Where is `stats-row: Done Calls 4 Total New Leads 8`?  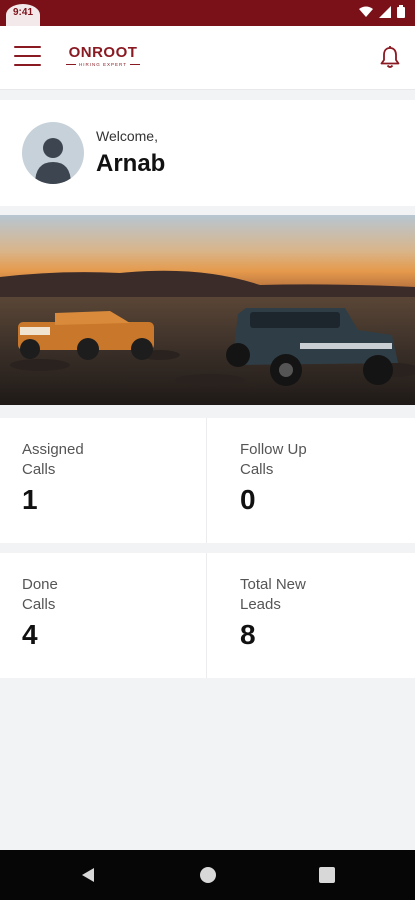
stats-row: Done Calls 4 Total New Leads 8 is located at coordinates (207, 615).